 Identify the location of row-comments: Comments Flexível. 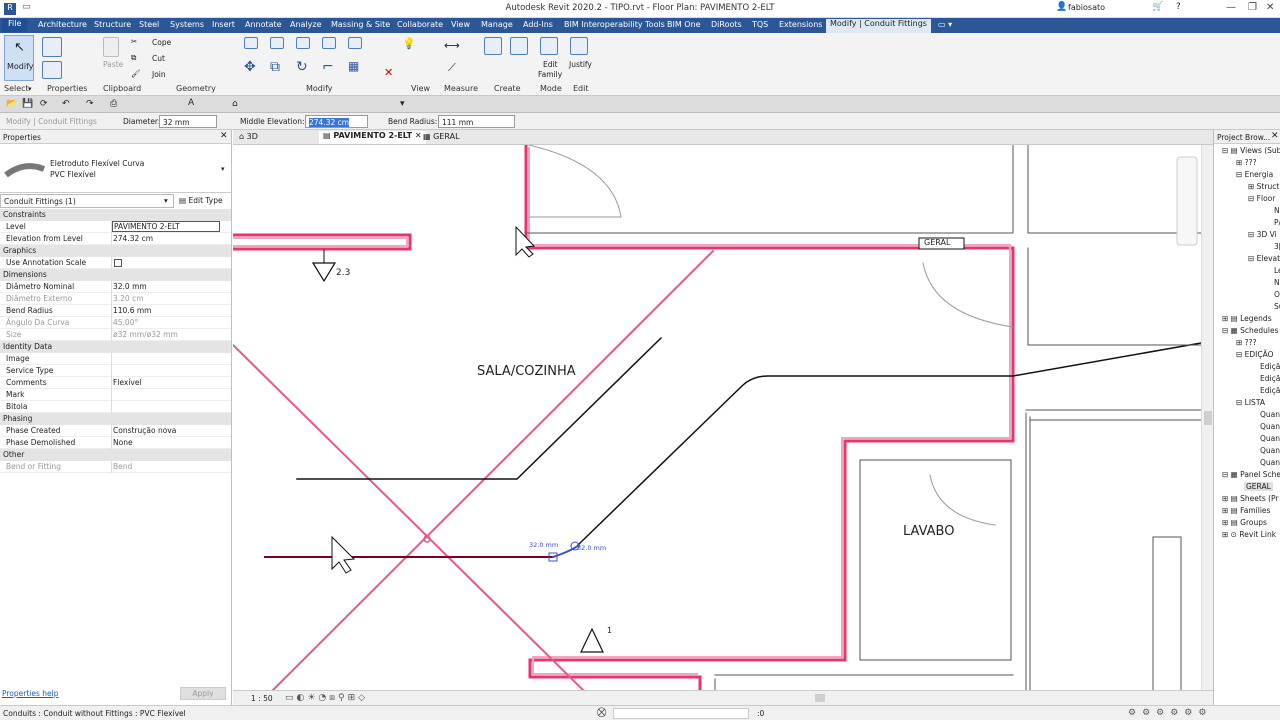
(115, 383).